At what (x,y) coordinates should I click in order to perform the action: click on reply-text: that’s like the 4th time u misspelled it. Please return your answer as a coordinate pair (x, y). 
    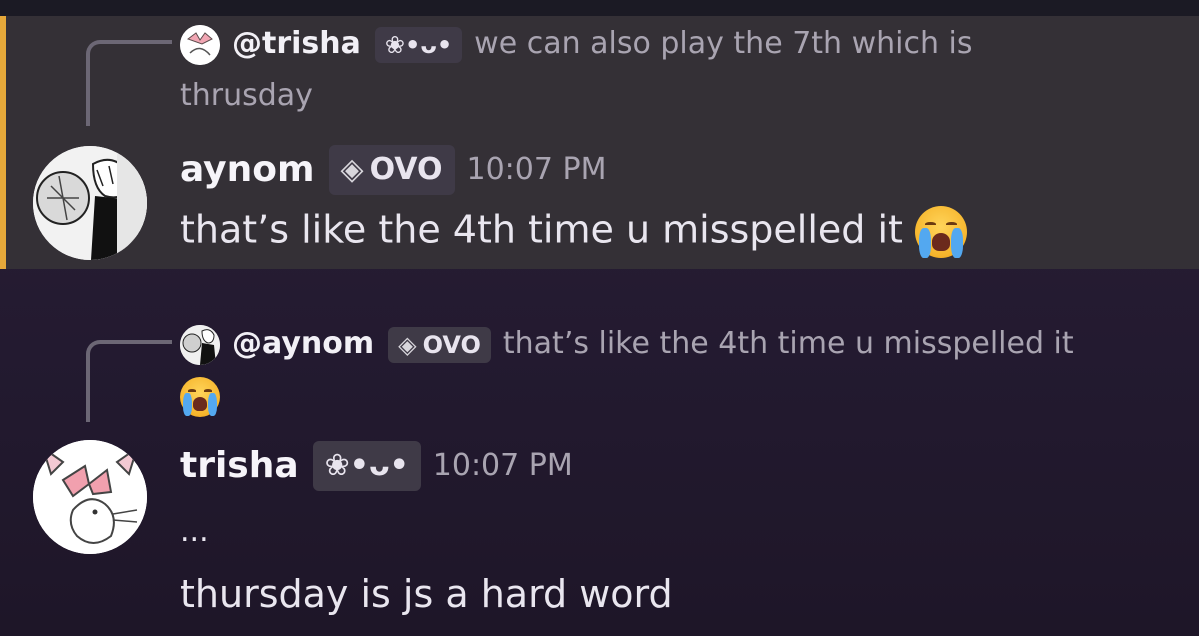
    Looking at the image, I should click on (788, 343).